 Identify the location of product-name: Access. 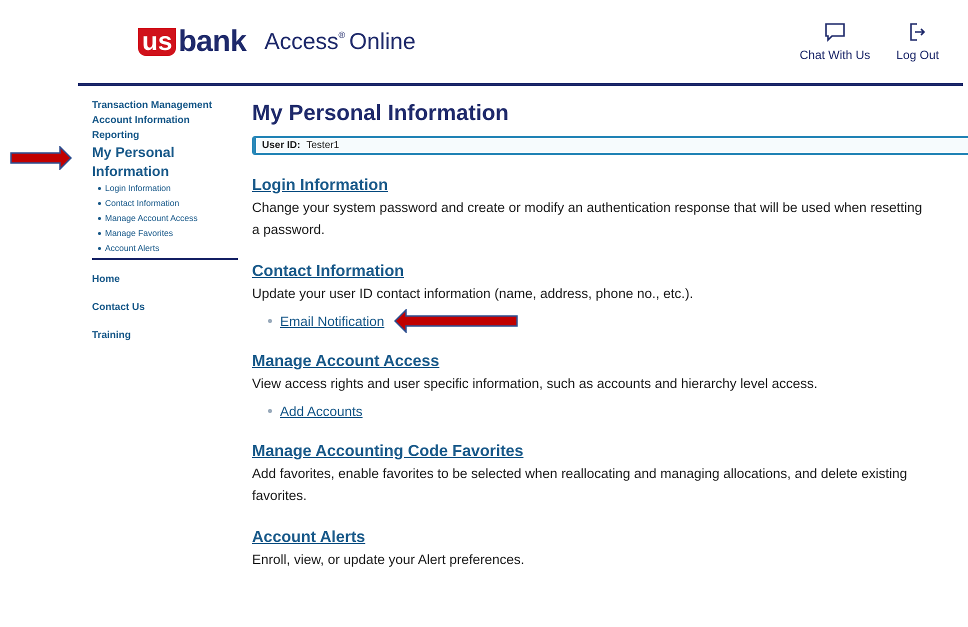
(301, 41).